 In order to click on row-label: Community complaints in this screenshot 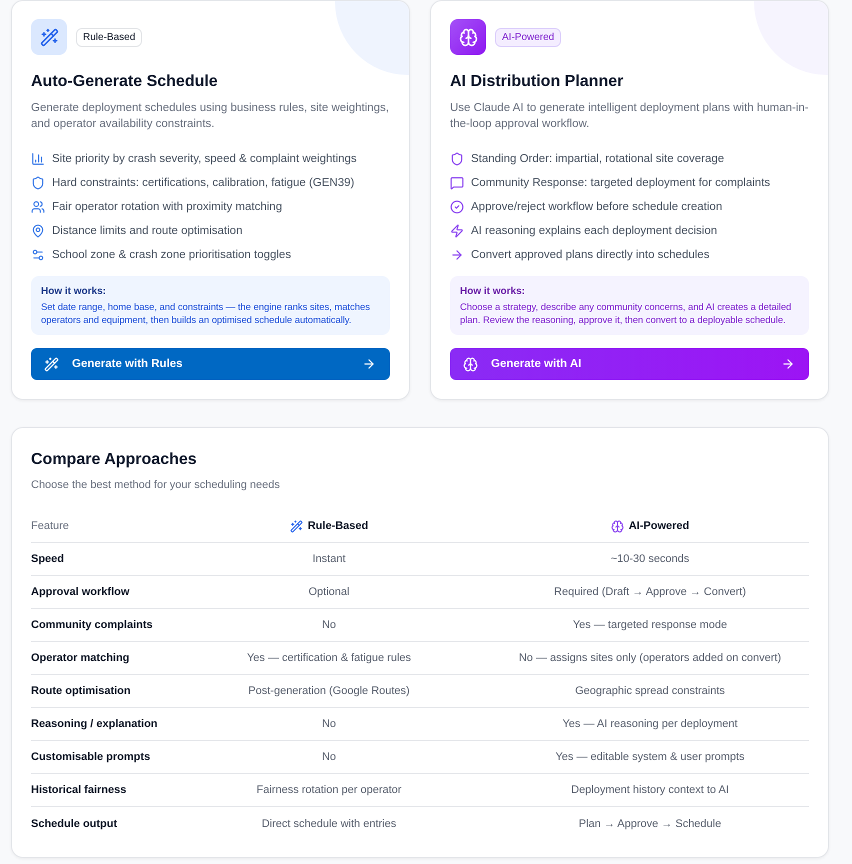, I will do `click(92, 625)`.